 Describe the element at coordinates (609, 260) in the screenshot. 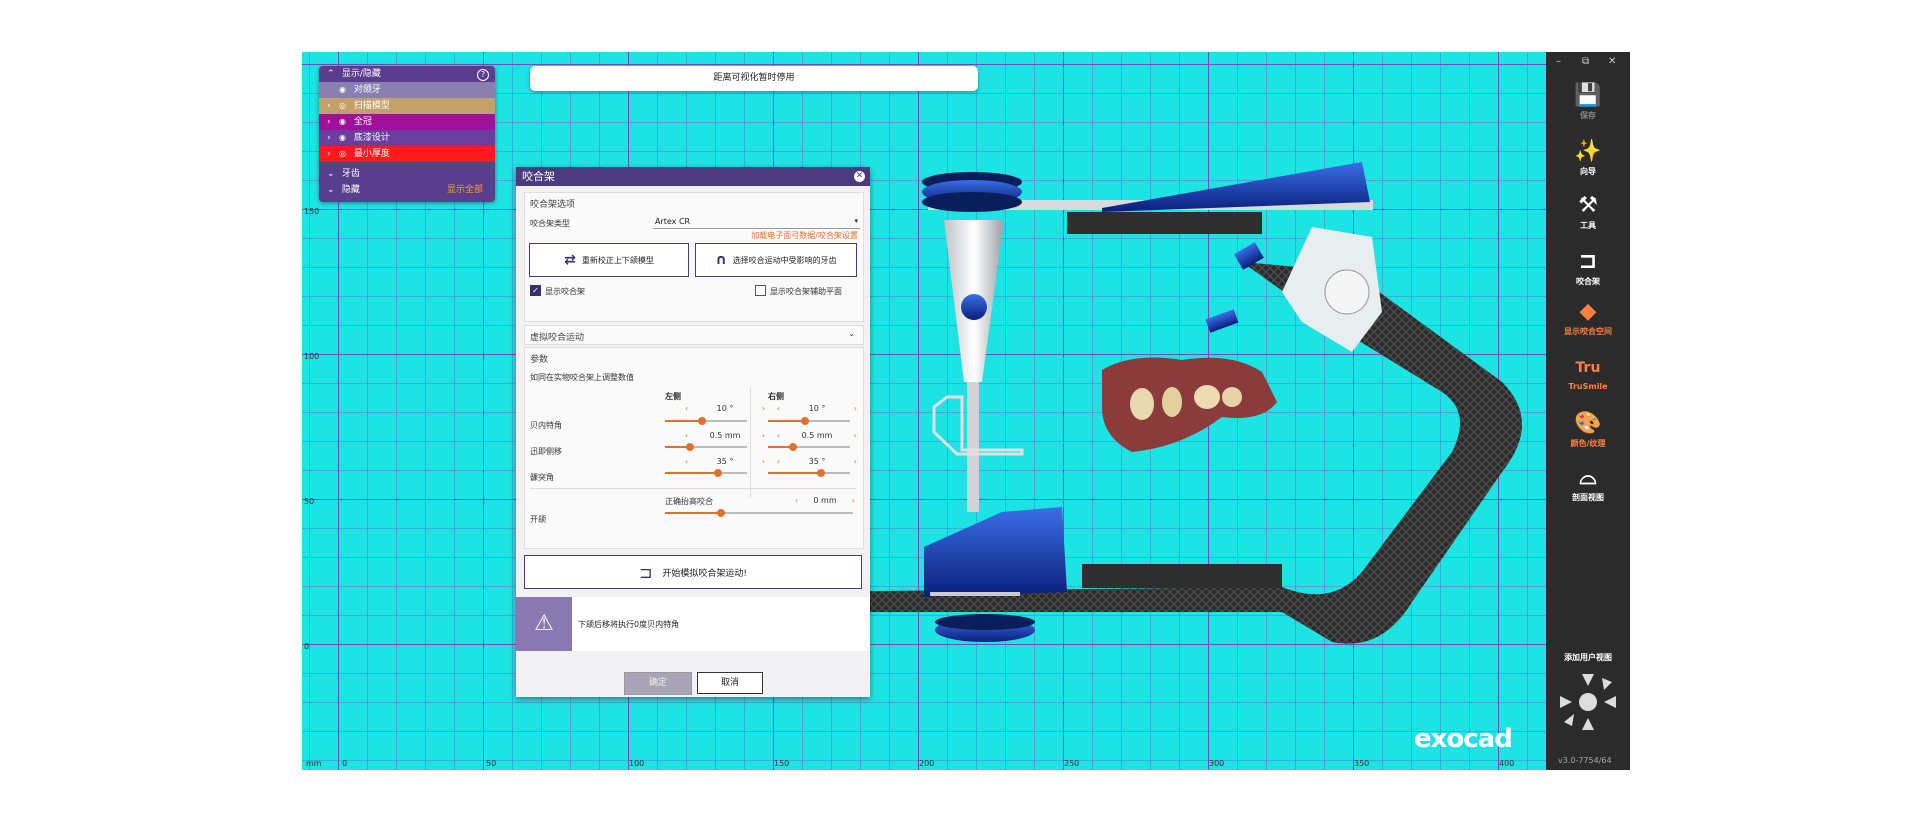

I see `recalibrate-button: ⇄ 重新校正上下颌模型` at that location.